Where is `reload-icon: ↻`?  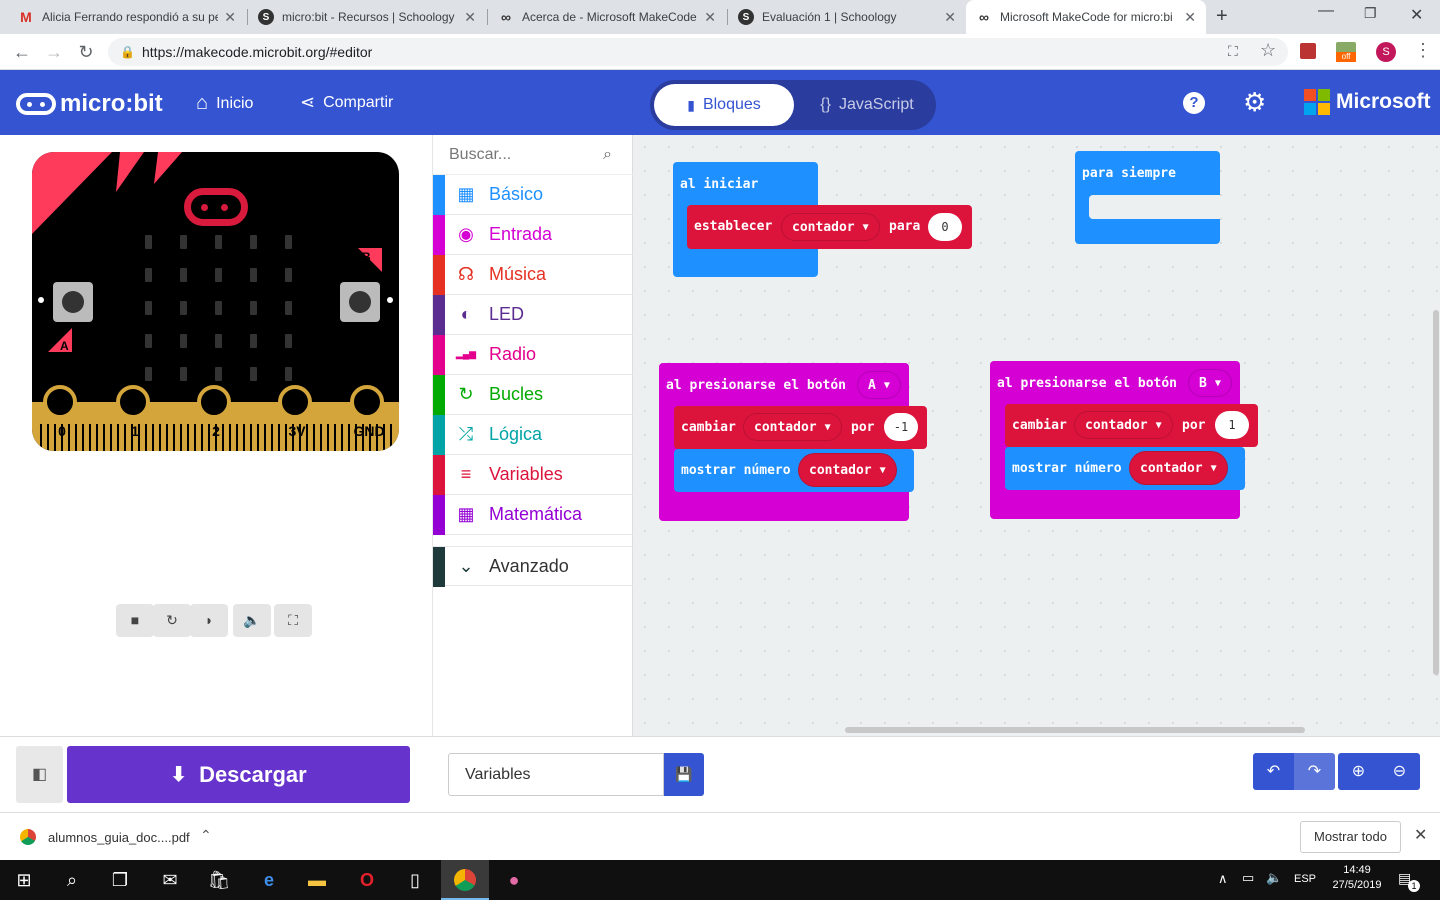
reload-icon: ↻ is located at coordinates (86, 52).